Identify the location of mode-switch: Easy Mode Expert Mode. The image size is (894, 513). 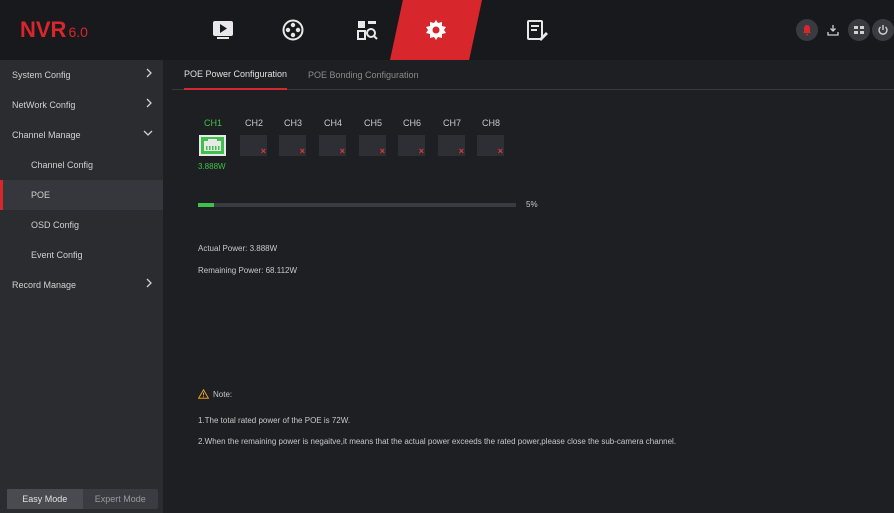
(82, 499).